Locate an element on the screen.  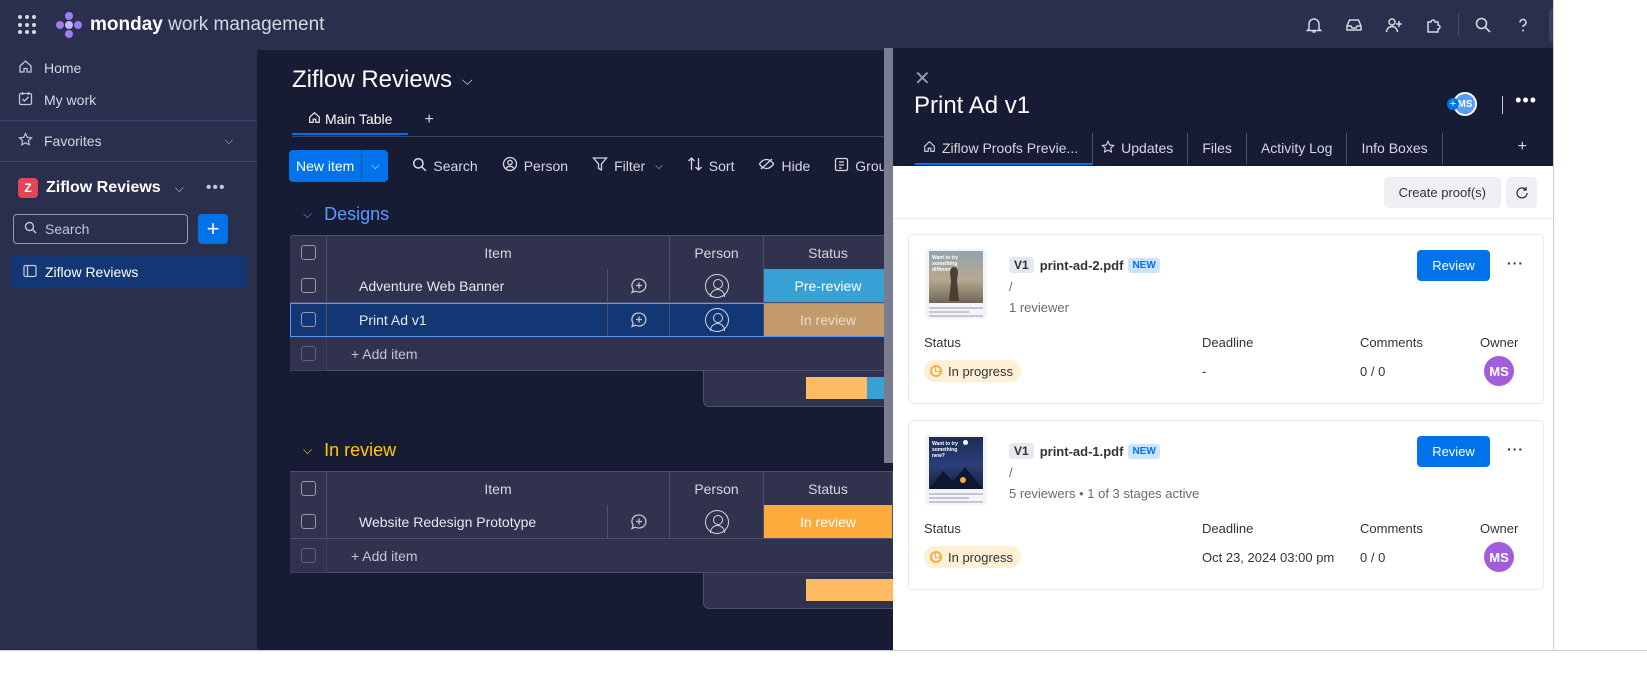
close-icon: ✕ is located at coordinates (922, 78).